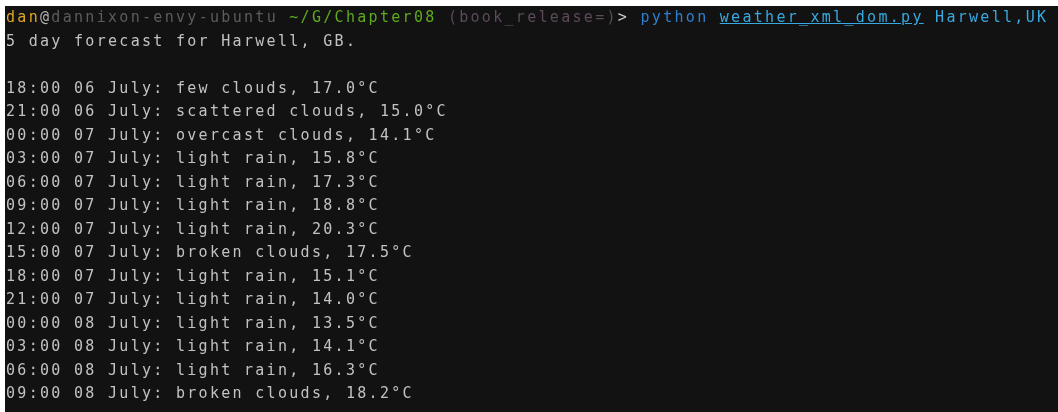  What do you see at coordinates (164, 17) in the screenshot?
I see `prompt-host: dannixon-envy-ubuntu` at bounding box center [164, 17].